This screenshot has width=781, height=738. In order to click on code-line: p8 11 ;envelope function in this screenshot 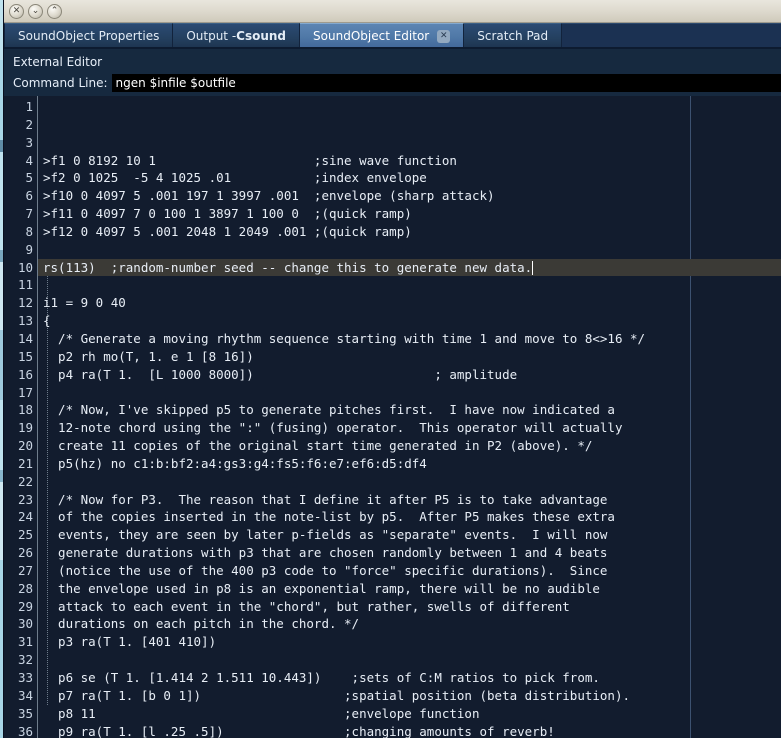, I will do `click(412, 714)`.